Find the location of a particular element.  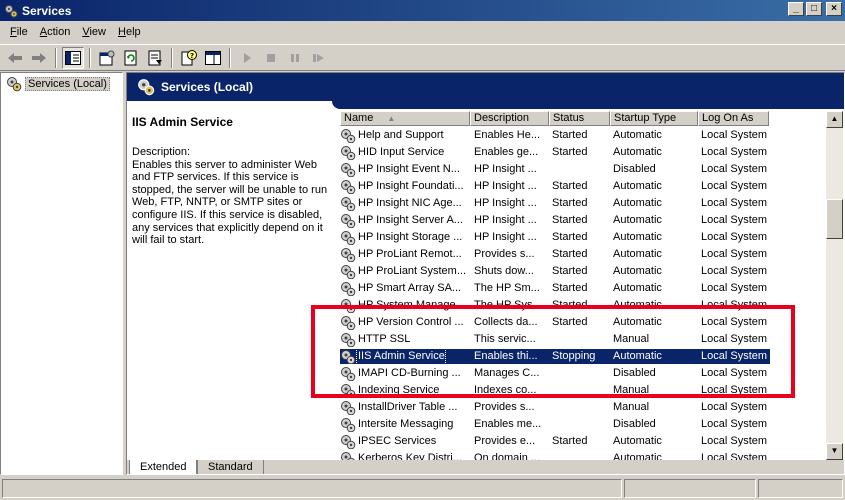

service-startup-type: Manual is located at coordinates (631, 407).